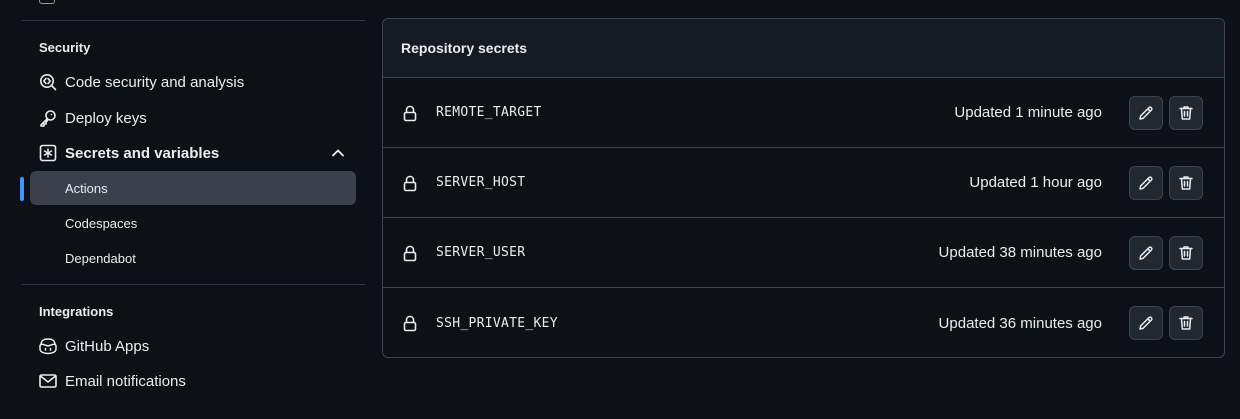 Image resolution: width=1240 pixels, height=419 pixels. I want to click on mail-icon, so click(48, 381).